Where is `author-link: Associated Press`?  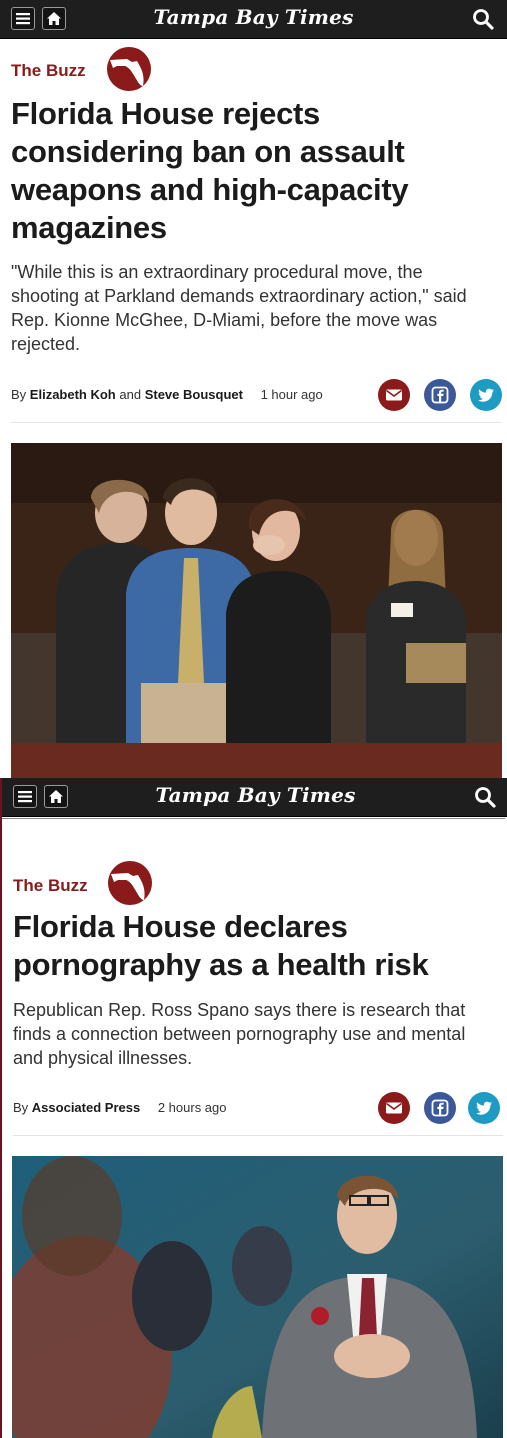
author-link: Associated Press is located at coordinates (86, 1107).